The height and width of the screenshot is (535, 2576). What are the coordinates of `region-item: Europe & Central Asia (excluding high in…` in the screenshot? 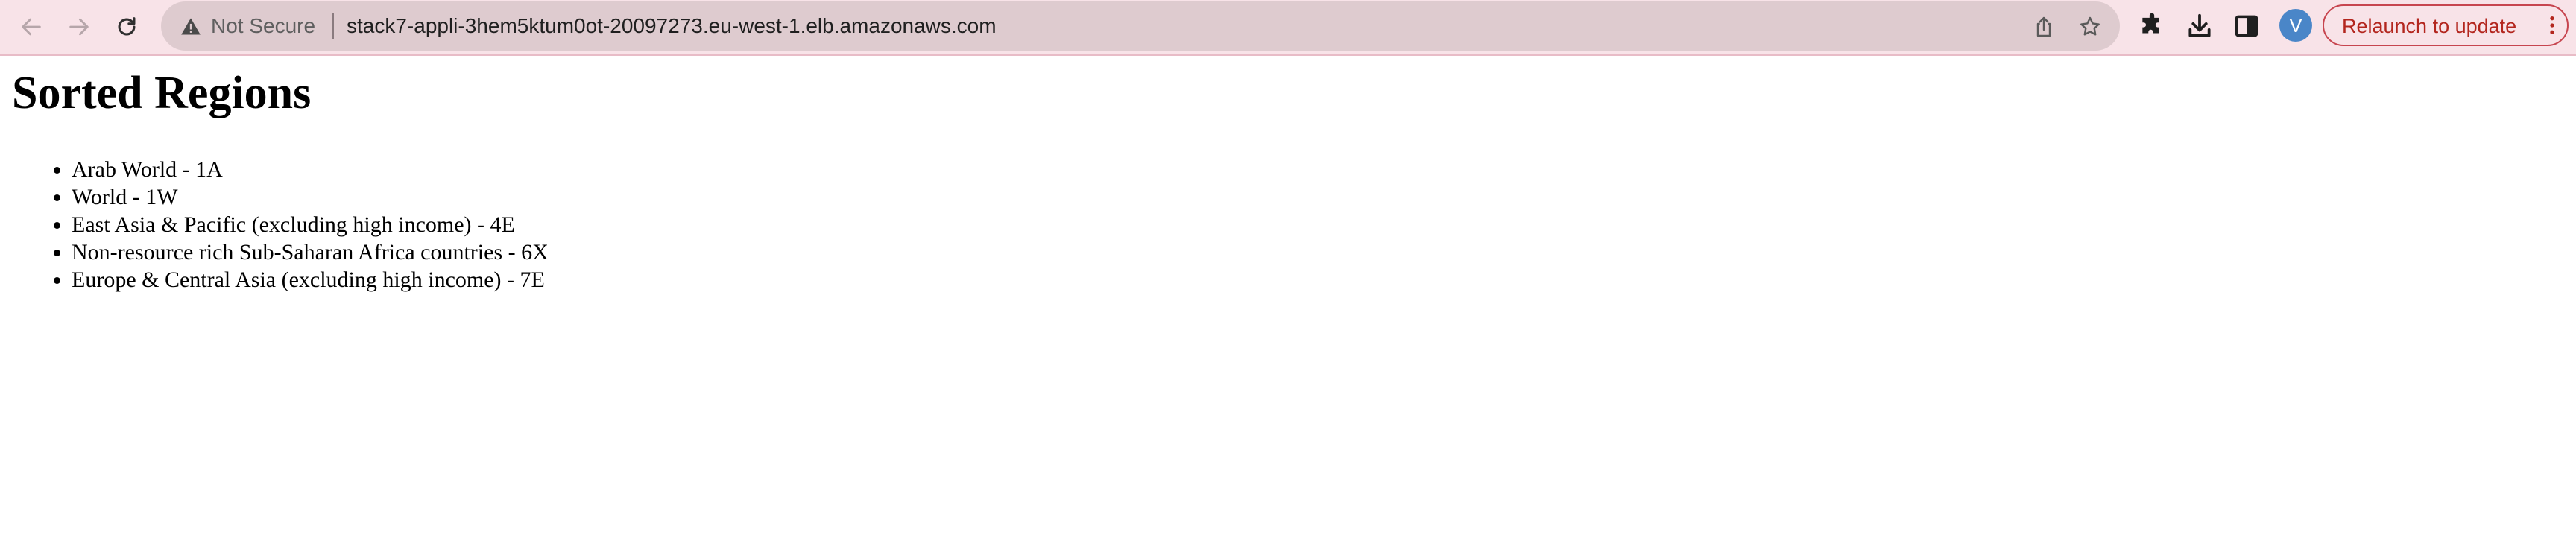 It's located at (310, 280).